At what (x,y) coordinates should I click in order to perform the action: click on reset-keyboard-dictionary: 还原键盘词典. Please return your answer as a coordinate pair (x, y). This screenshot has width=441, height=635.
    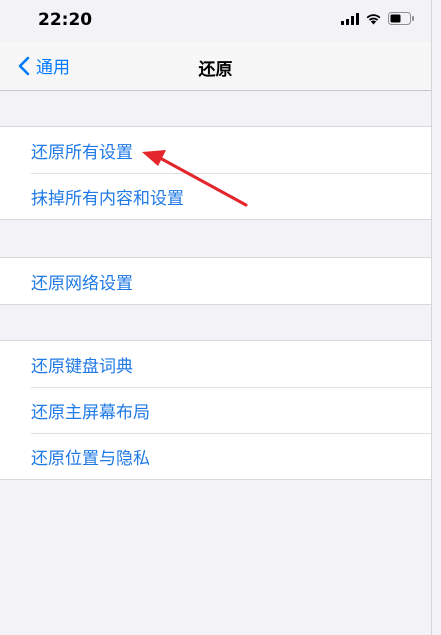
    Looking at the image, I should click on (215, 364).